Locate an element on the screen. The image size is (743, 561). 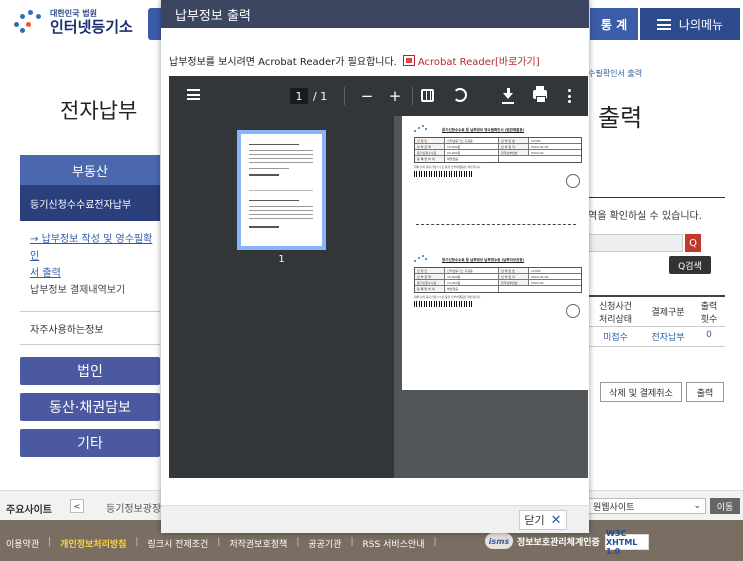
sidebar-item-movable-collateral: 동산·채권담보 is located at coordinates (90, 407).